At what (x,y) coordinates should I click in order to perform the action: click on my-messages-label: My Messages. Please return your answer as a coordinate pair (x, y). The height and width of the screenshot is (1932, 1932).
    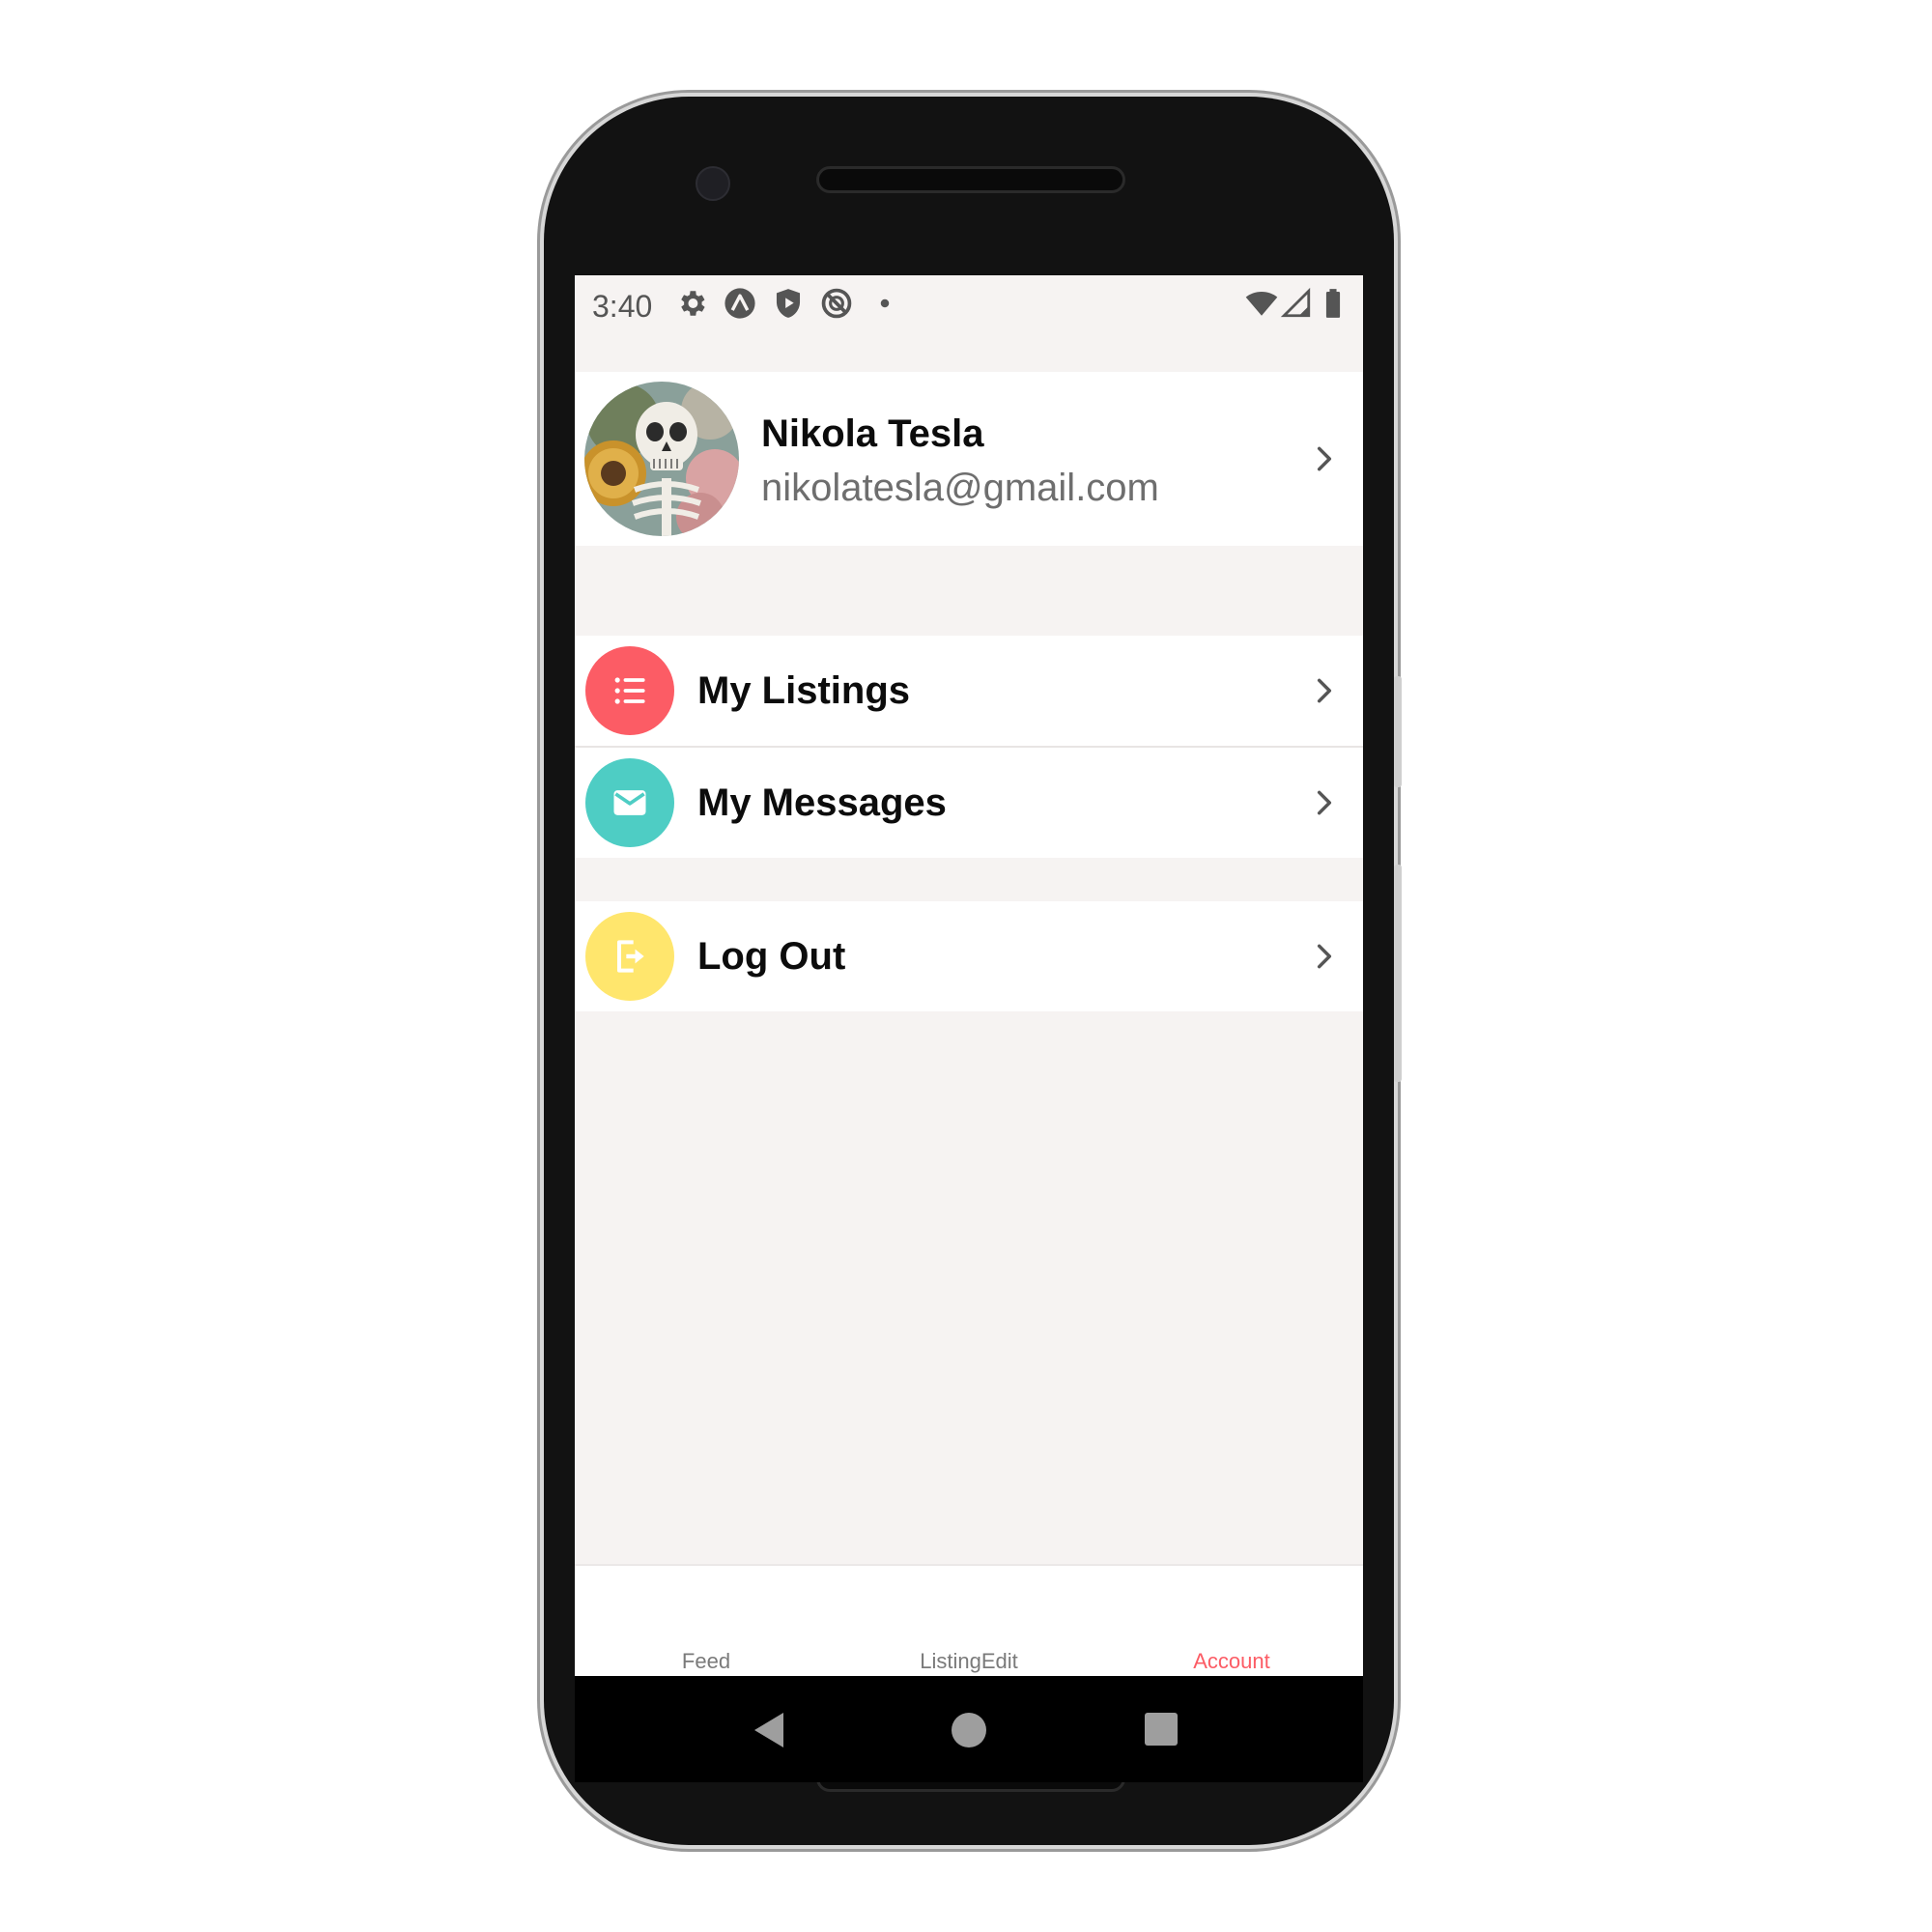
    Looking at the image, I should click on (822, 802).